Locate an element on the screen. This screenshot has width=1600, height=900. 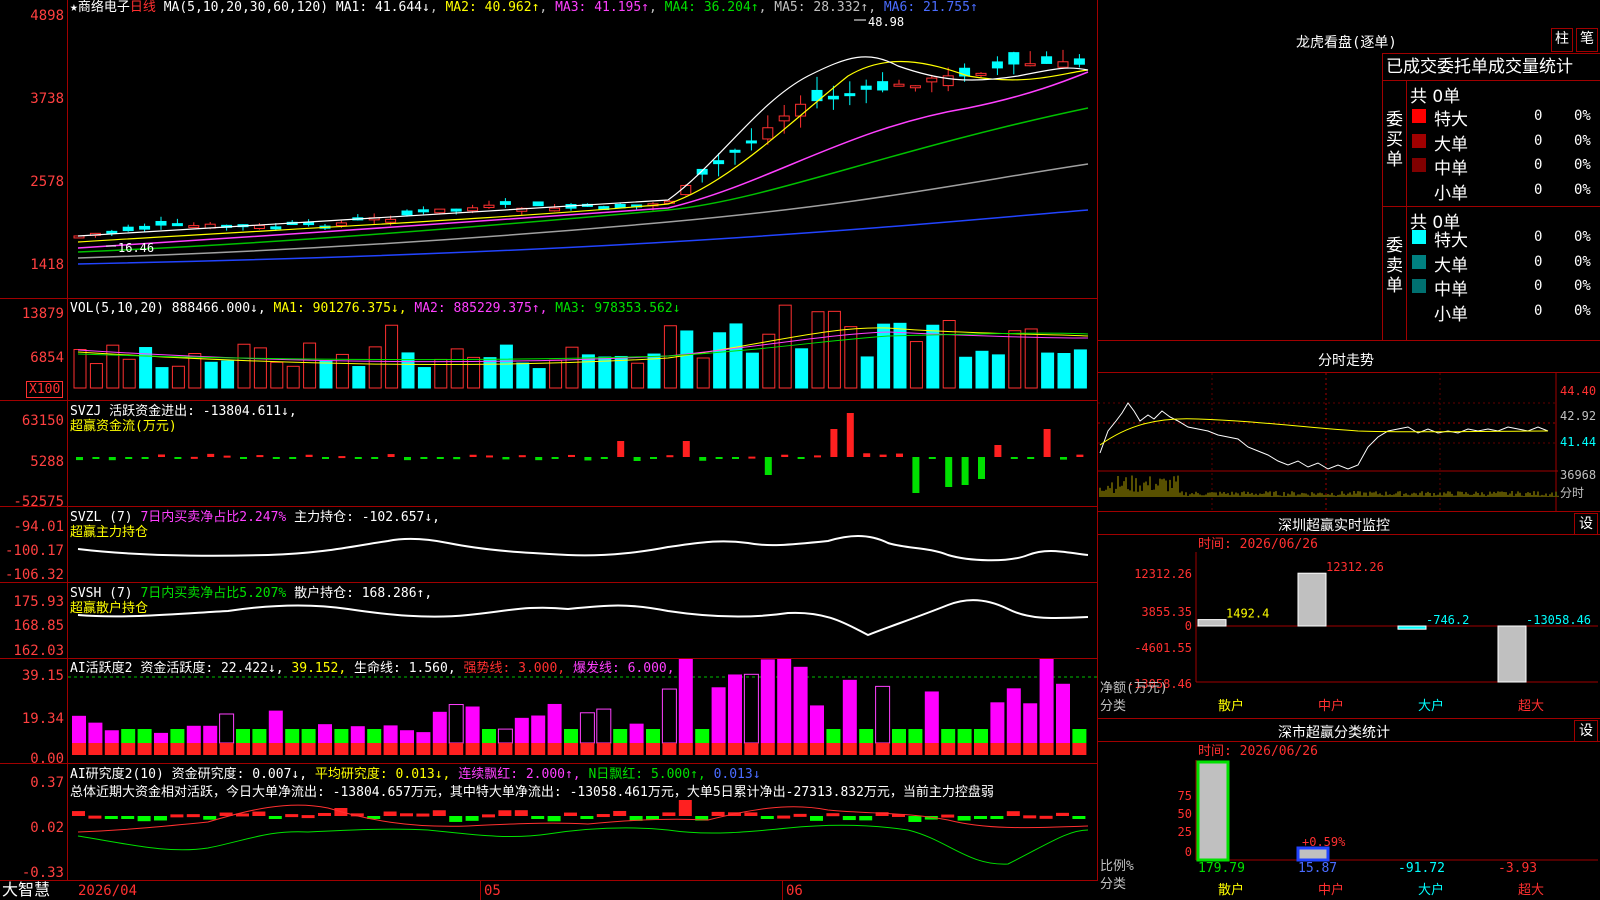
order-stats-tabs: 已成交委托单成交量统计 is located at coordinates (1479, 67).